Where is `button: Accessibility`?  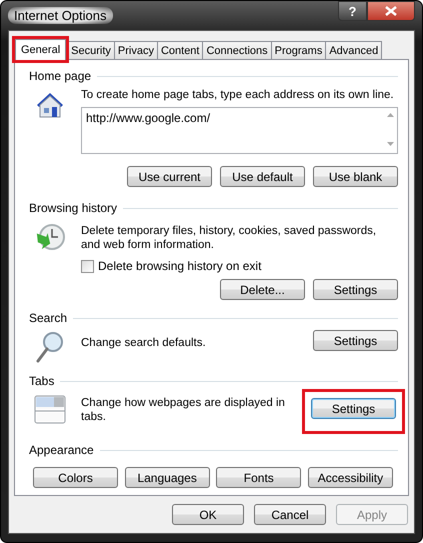
button: Accessibility is located at coordinates (350, 477).